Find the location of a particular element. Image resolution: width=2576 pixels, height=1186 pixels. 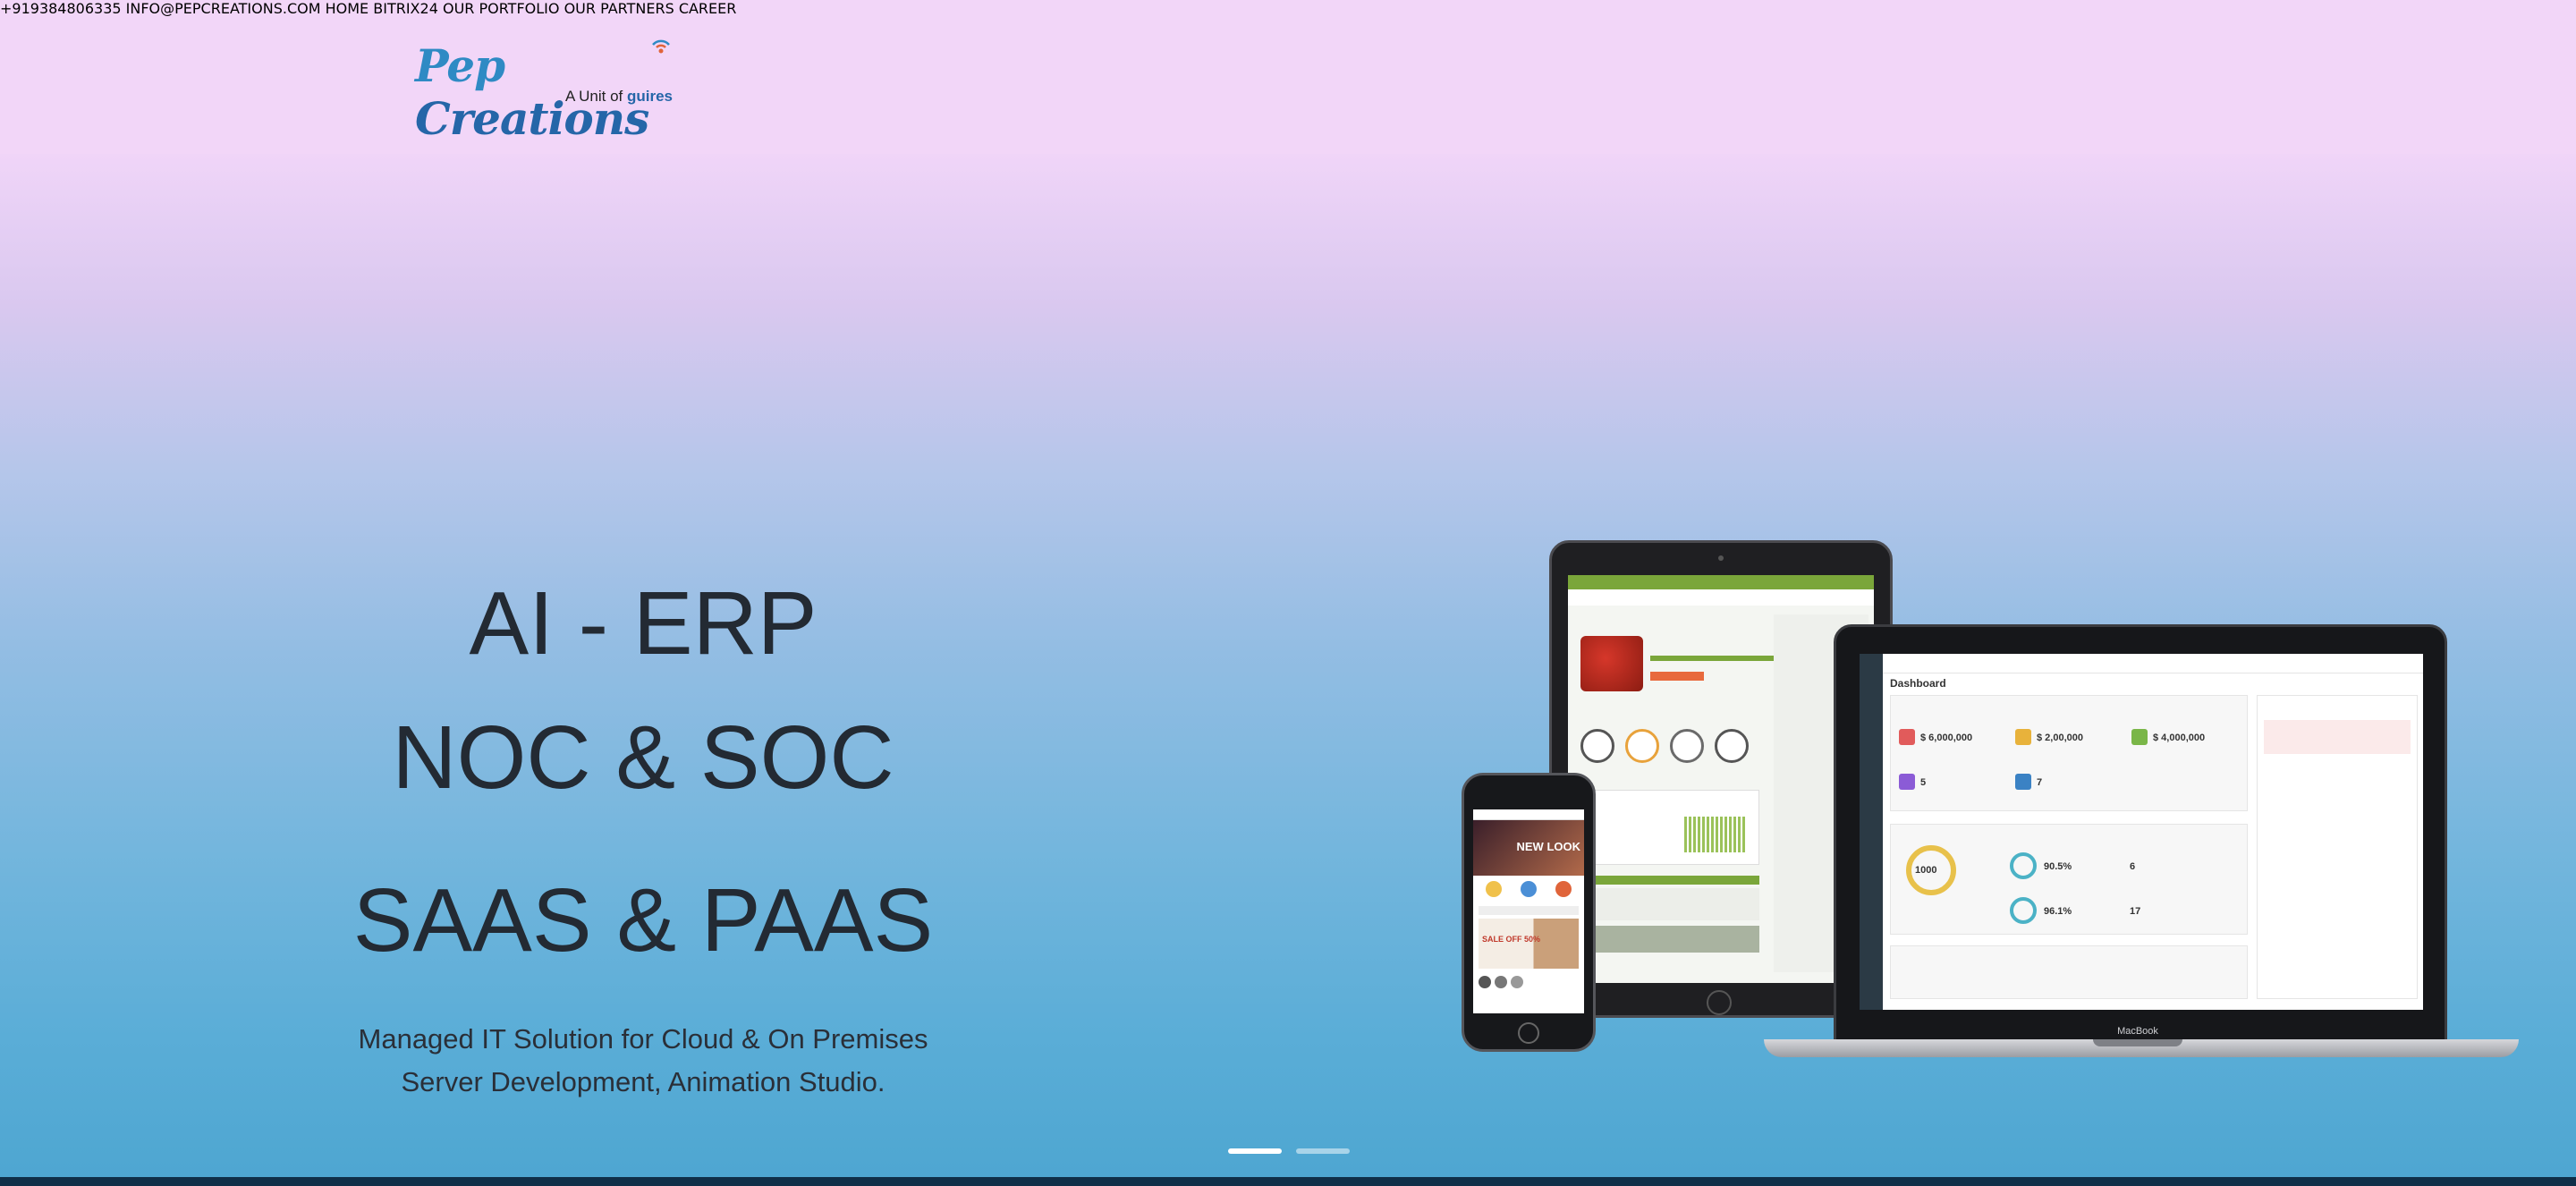

billable-ring is located at coordinates (2023, 865).